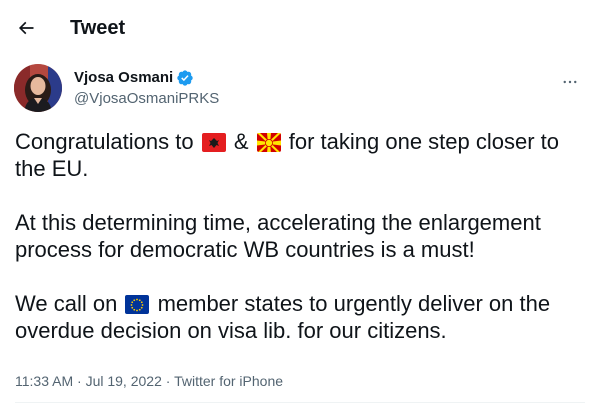 The width and height of the screenshot is (595, 407). I want to click on user-handle: @VjosaOsmaniPRKS, so click(146, 99).